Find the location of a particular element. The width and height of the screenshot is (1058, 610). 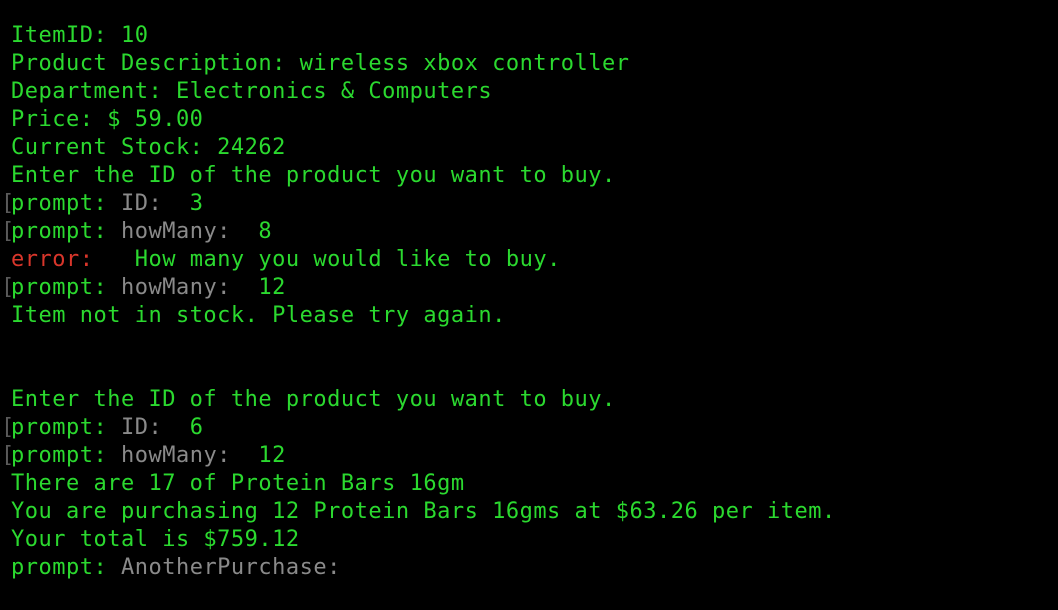

prompt-input-value: 6 is located at coordinates (183, 427).